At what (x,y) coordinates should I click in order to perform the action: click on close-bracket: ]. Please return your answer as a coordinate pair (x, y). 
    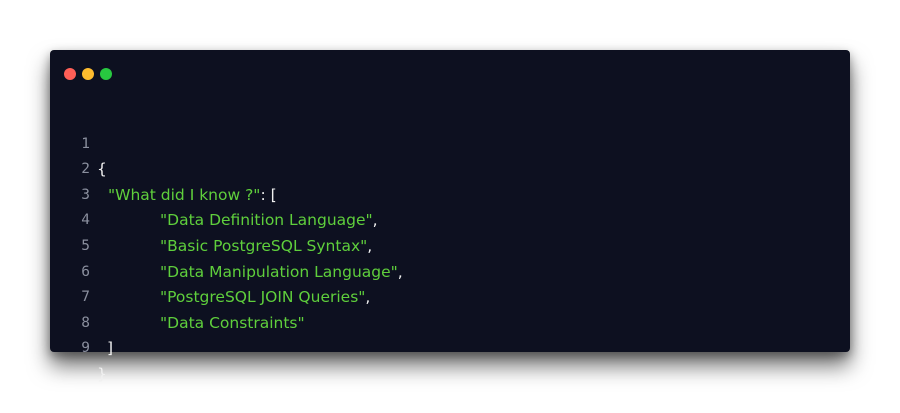
    Looking at the image, I should click on (110, 348).